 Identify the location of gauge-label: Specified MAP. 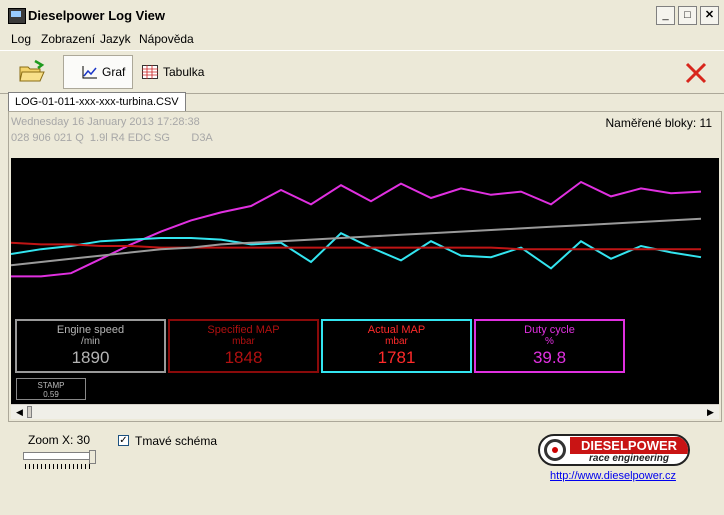
(243, 330).